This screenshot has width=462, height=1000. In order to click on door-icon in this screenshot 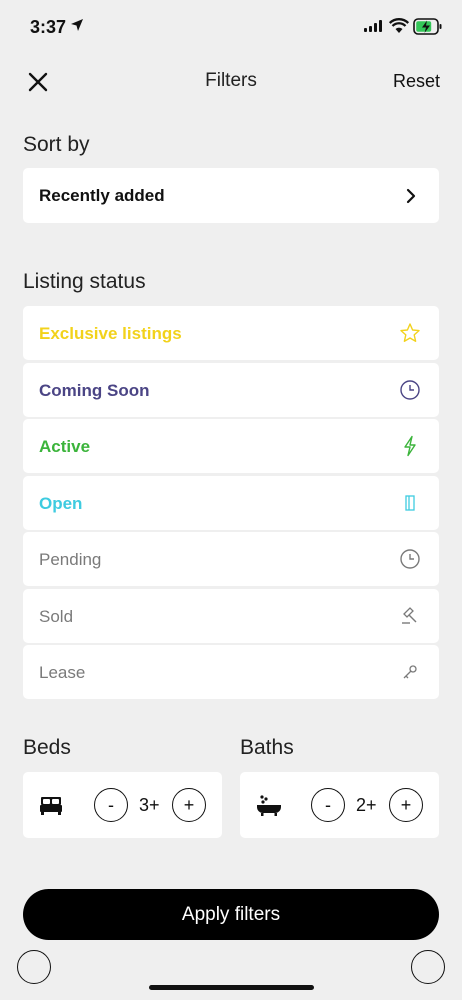, I will do `click(410, 503)`.